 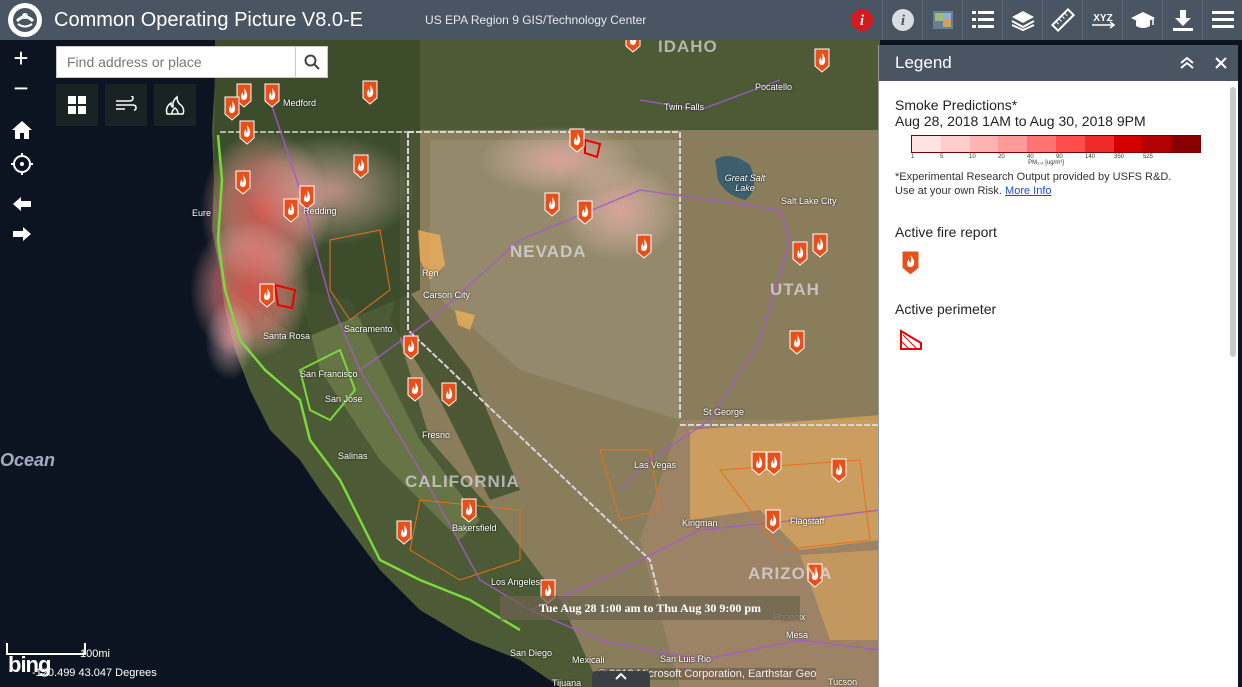 I want to click on label-santa-rosa: Santa Rosa, so click(x=287, y=336).